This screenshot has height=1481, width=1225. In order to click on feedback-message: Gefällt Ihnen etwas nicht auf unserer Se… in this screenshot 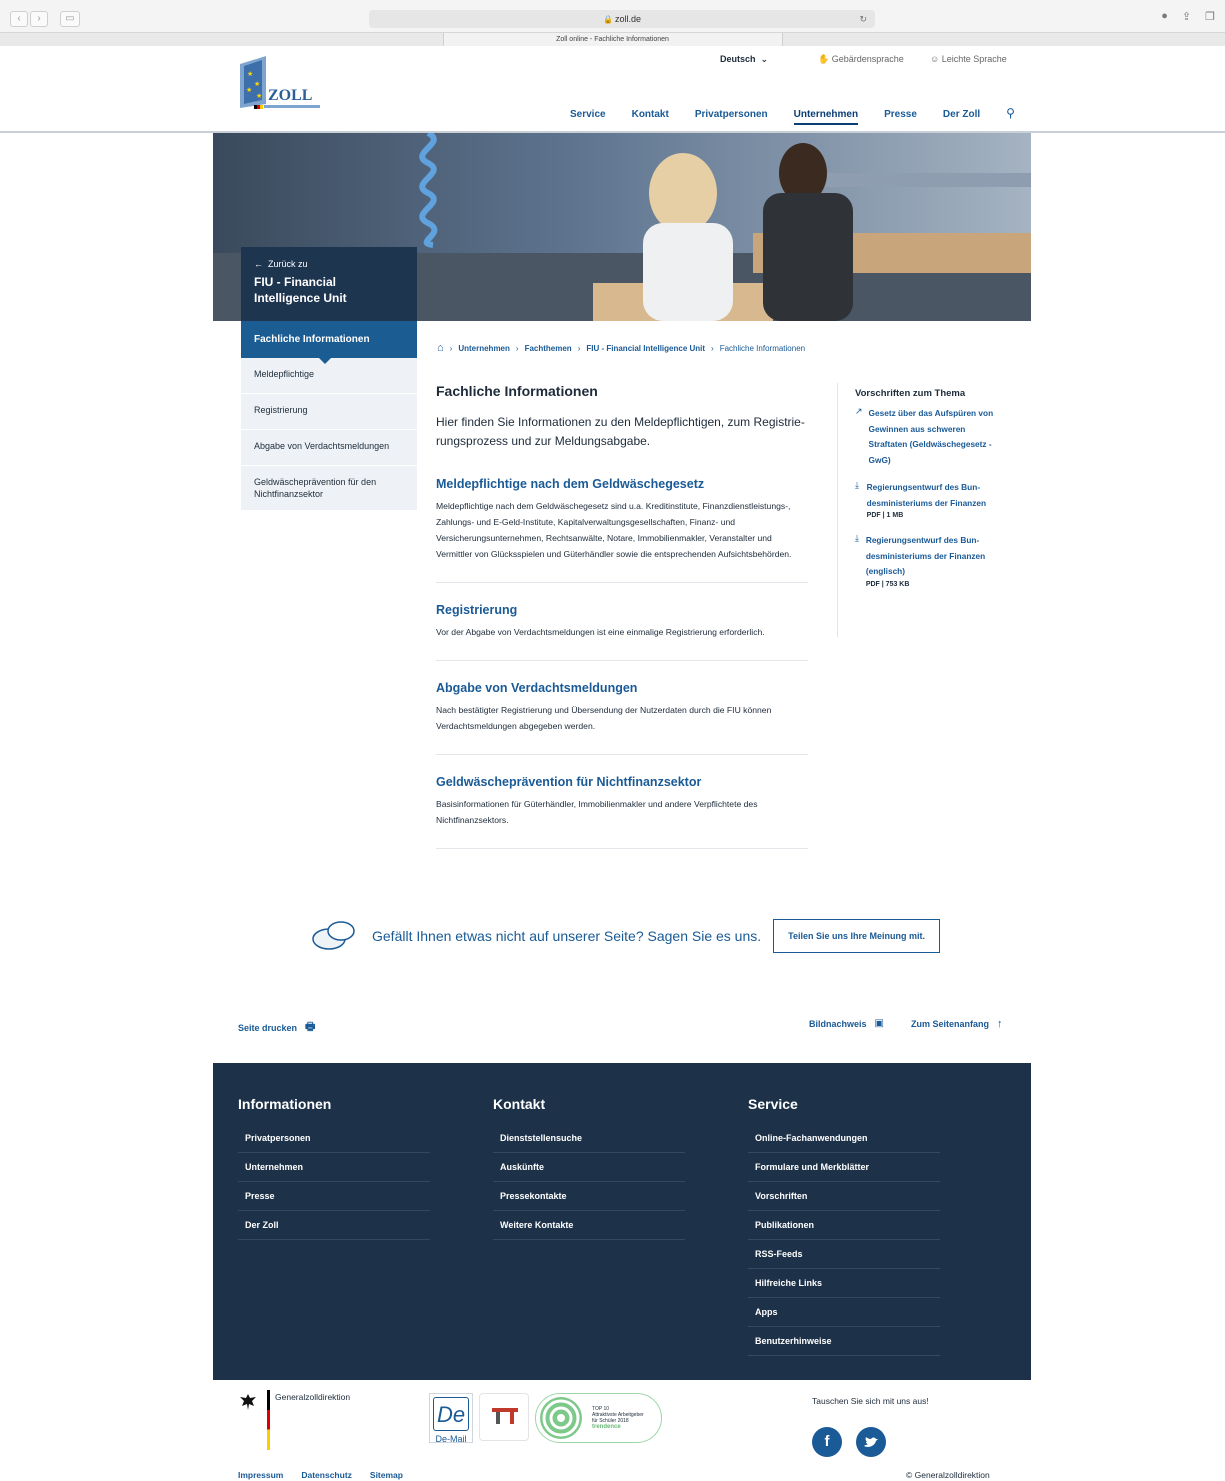, I will do `click(567, 936)`.